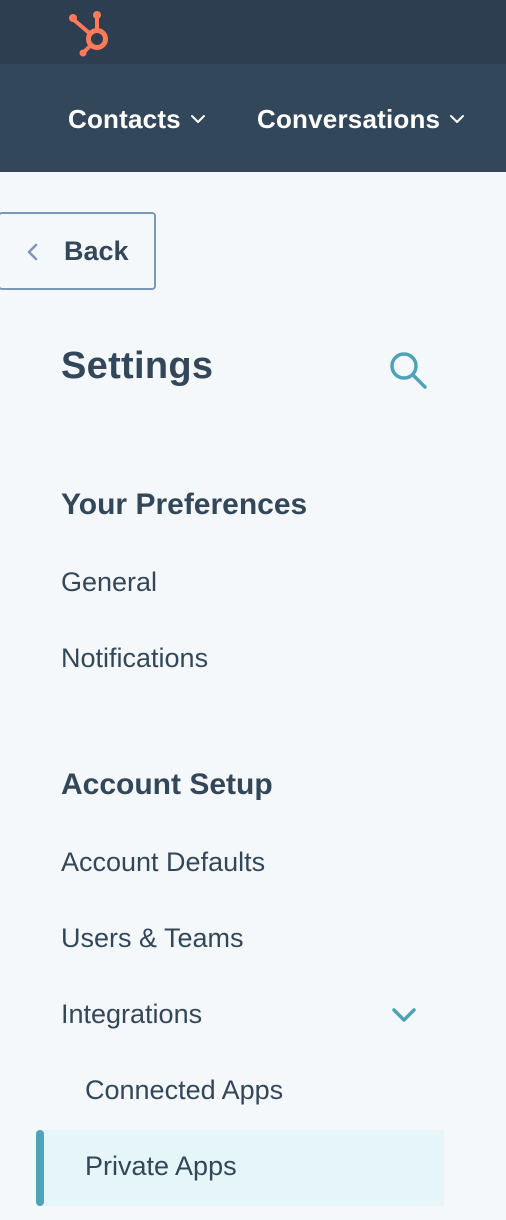  Describe the element at coordinates (134, 658) in the screenshot. I see `menu-item-notifications: Notifications` at that location.